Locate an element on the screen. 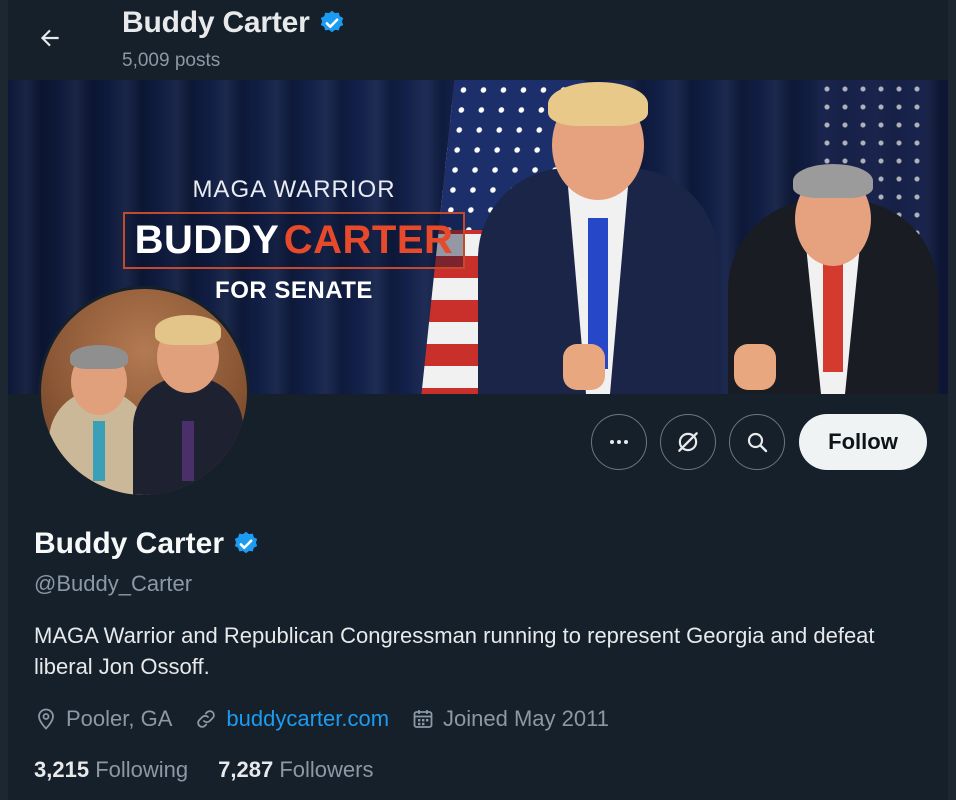  banner-person-right is located at coordinates (833, 259).